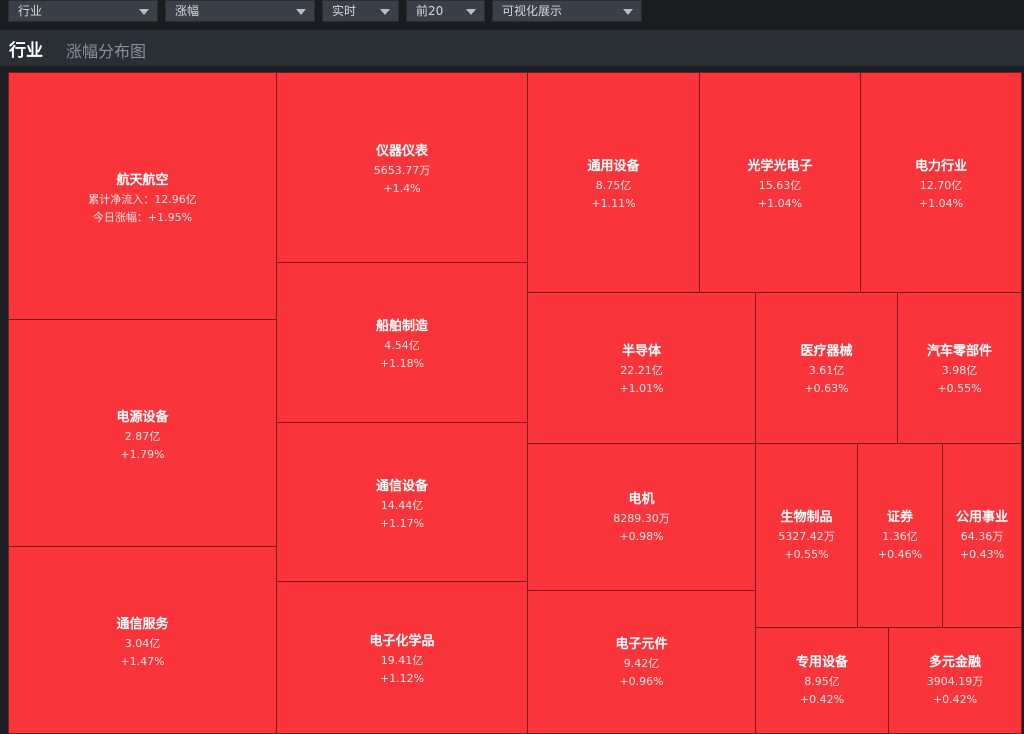 The image size is (1024, 734). I want to click on tile-change: +0.63%, so click(826, 388).